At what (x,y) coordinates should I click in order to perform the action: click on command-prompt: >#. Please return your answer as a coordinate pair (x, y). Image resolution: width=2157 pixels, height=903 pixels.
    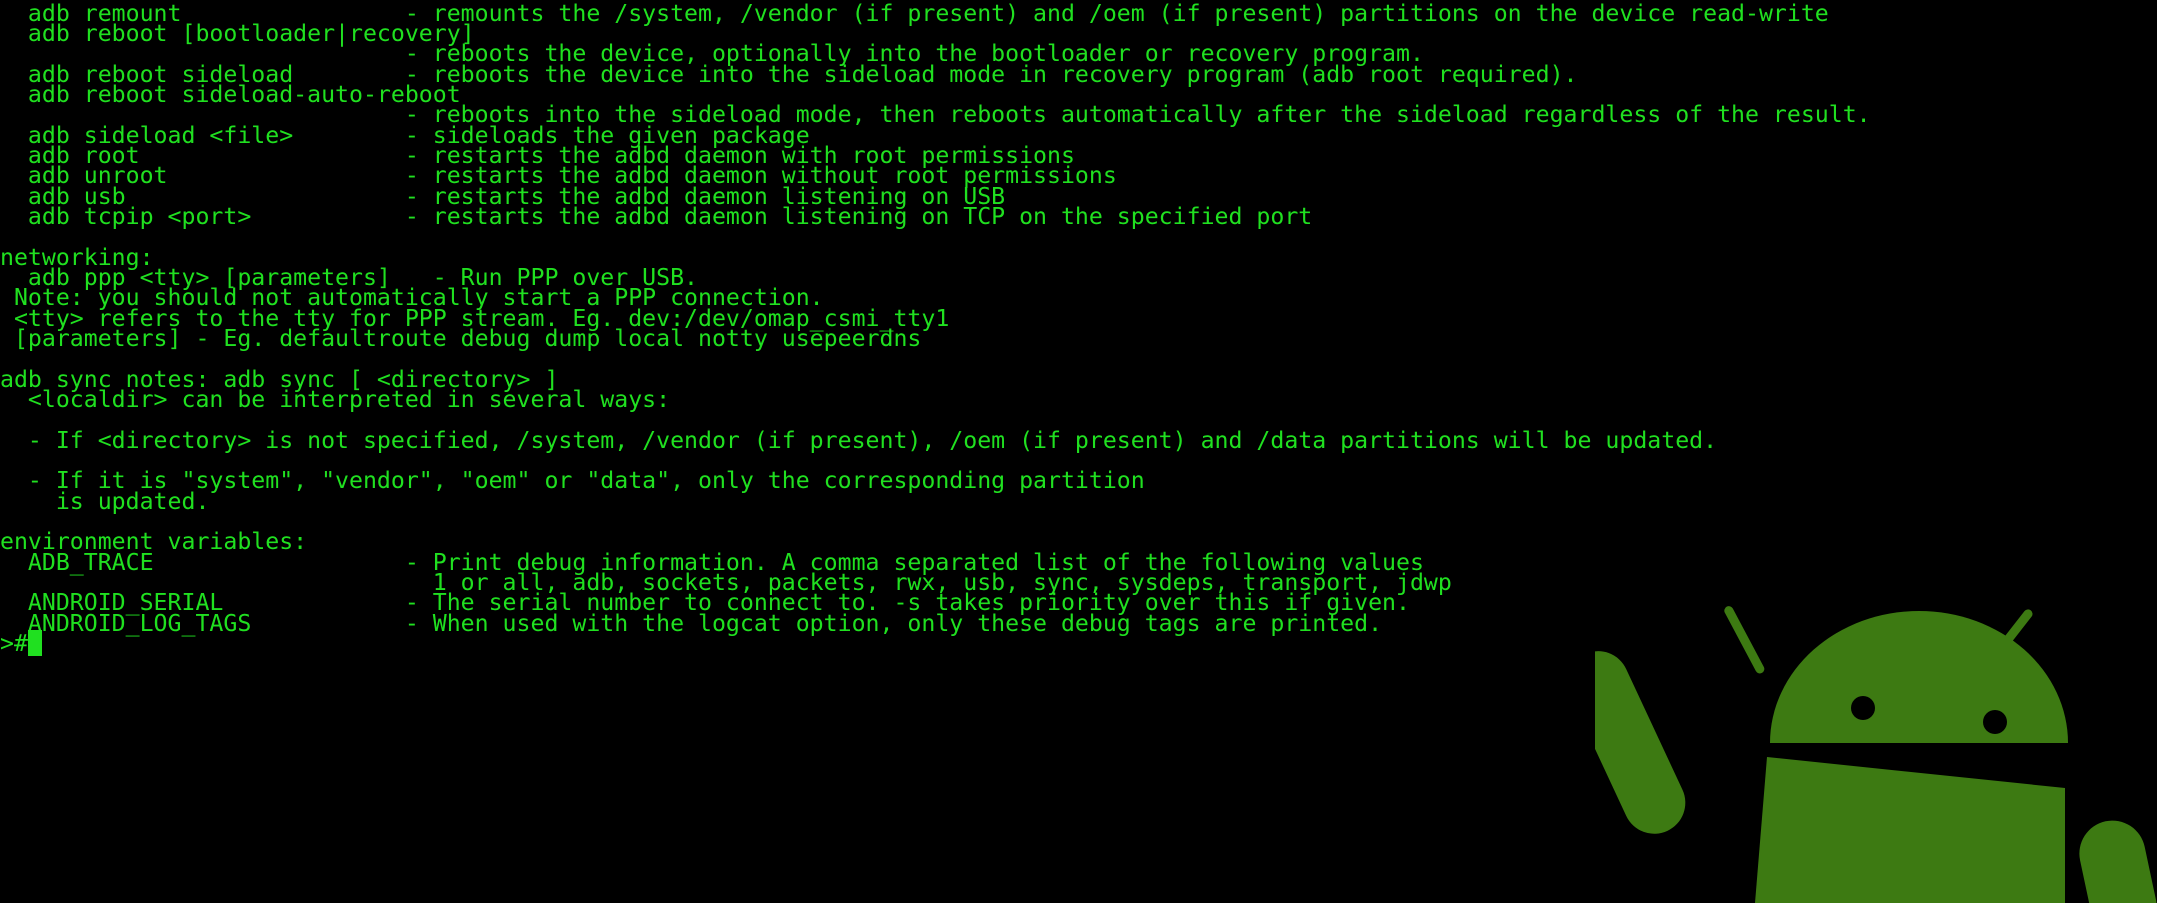
    Looking at the image, I should click on (21, 644).